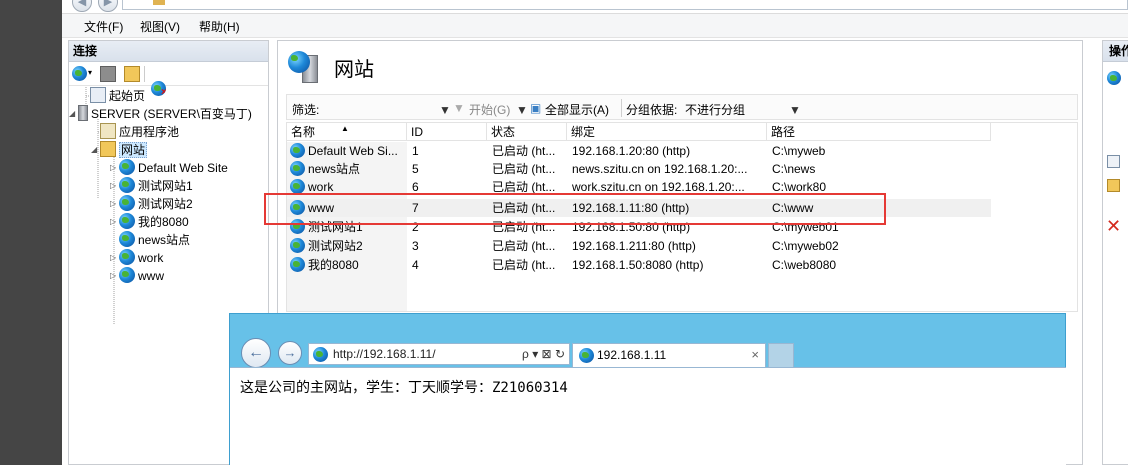 The image size is (1128, 465). I want to click on tree-item-site: ▷ Default Web Site, so click(169, 168).